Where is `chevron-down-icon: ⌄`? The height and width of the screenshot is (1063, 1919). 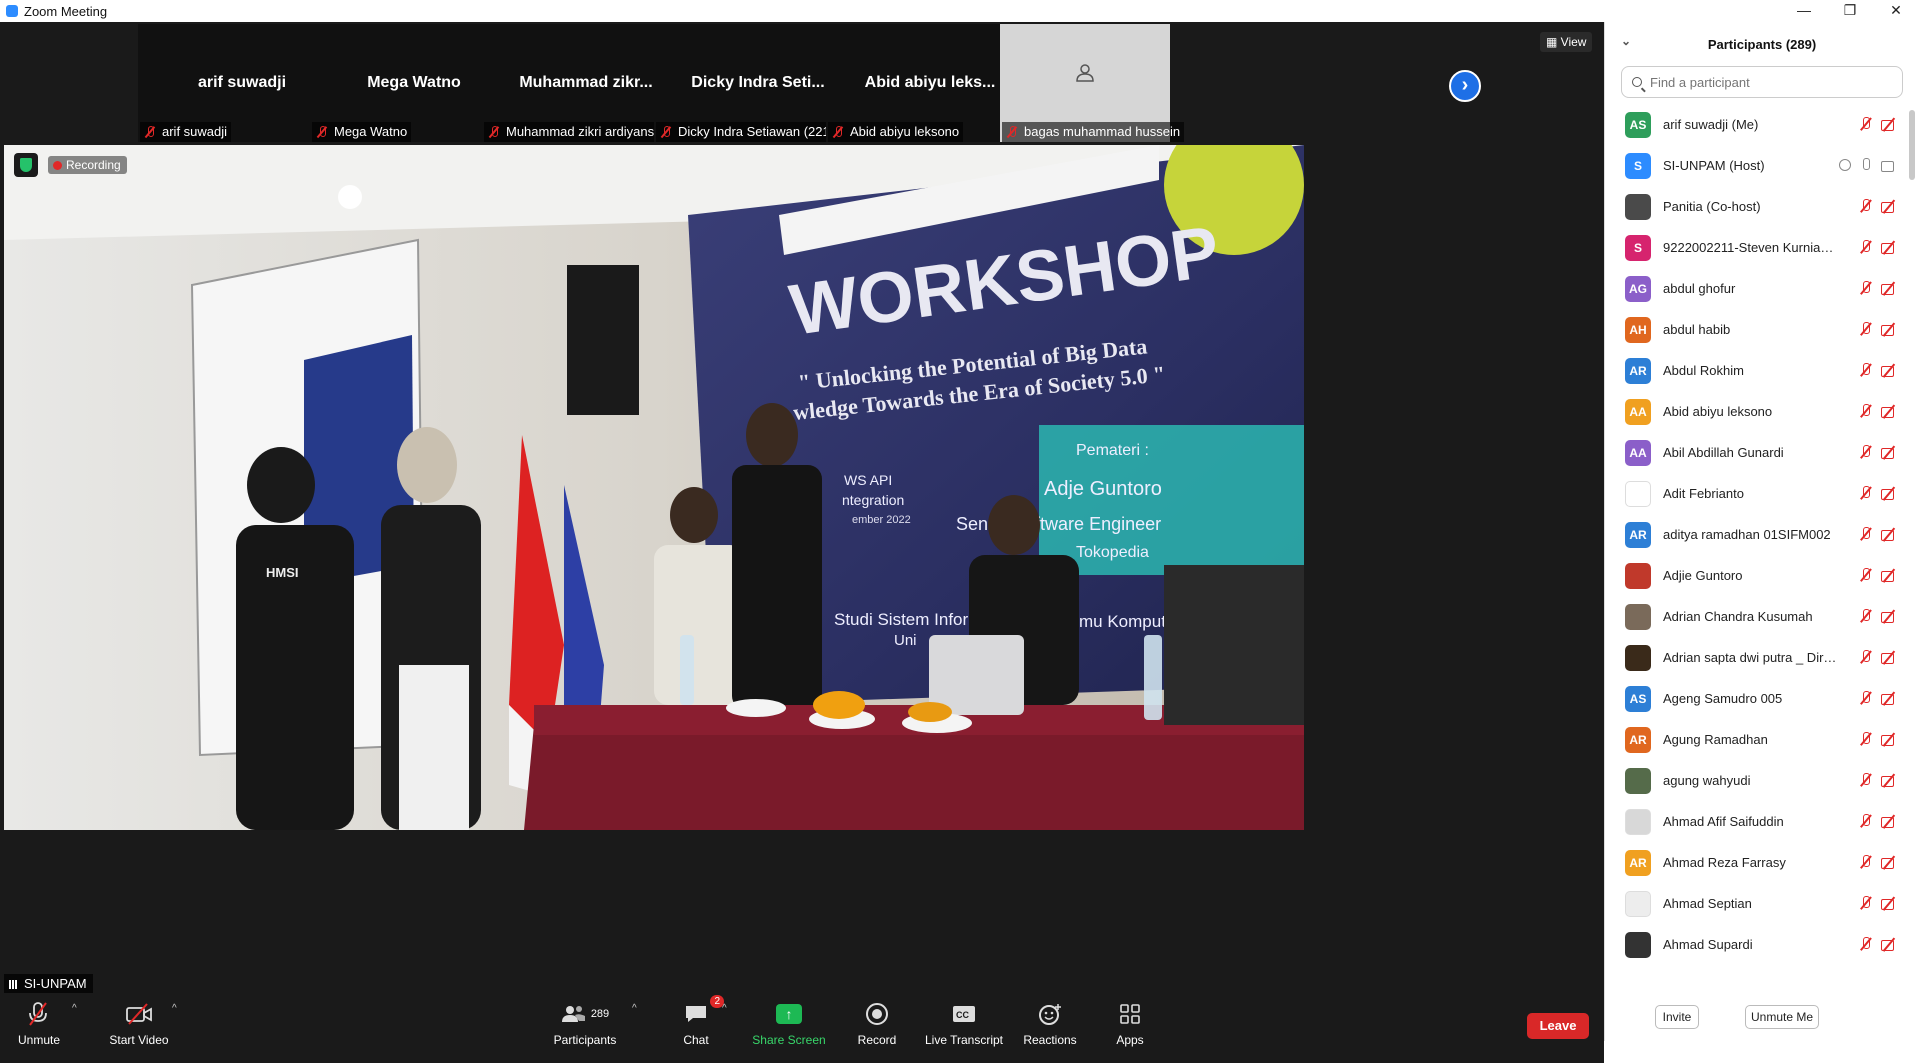
chevron-down-icon: ⌄ is located at coordinates (1626, 41).